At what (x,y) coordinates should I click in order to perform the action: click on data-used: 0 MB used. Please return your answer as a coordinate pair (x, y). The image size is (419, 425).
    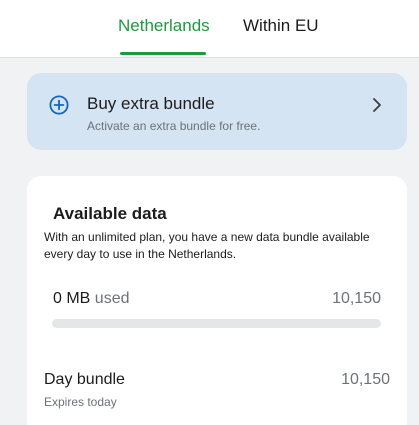
    Looking at the image, I should click on (91, 299).